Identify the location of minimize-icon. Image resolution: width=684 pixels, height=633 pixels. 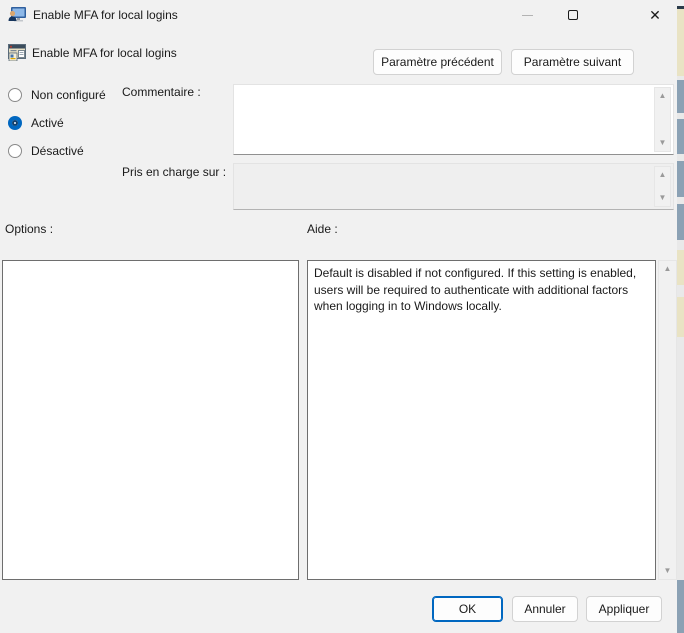
(527, 15).